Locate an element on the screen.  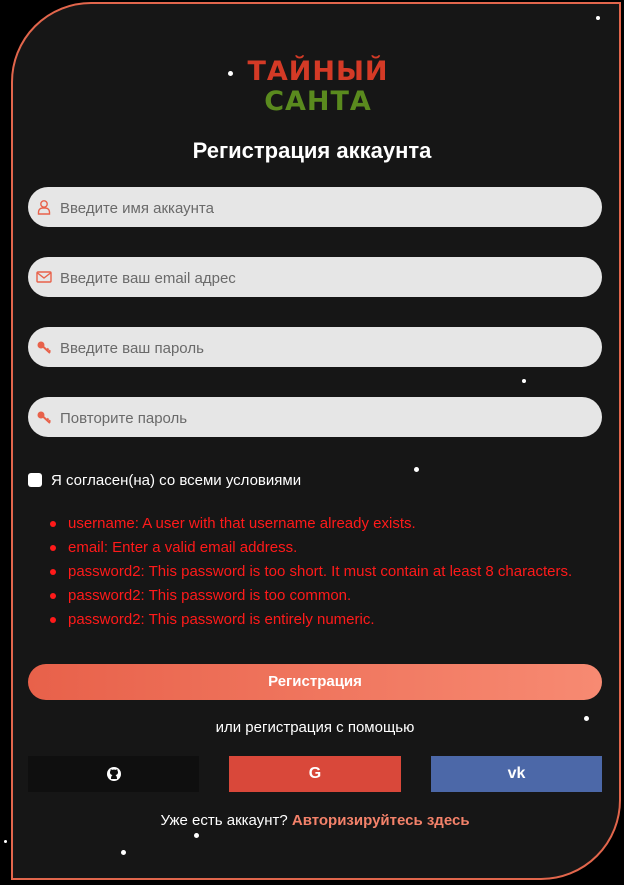
password2-field-wrapper is located at coordinates (315, 418).